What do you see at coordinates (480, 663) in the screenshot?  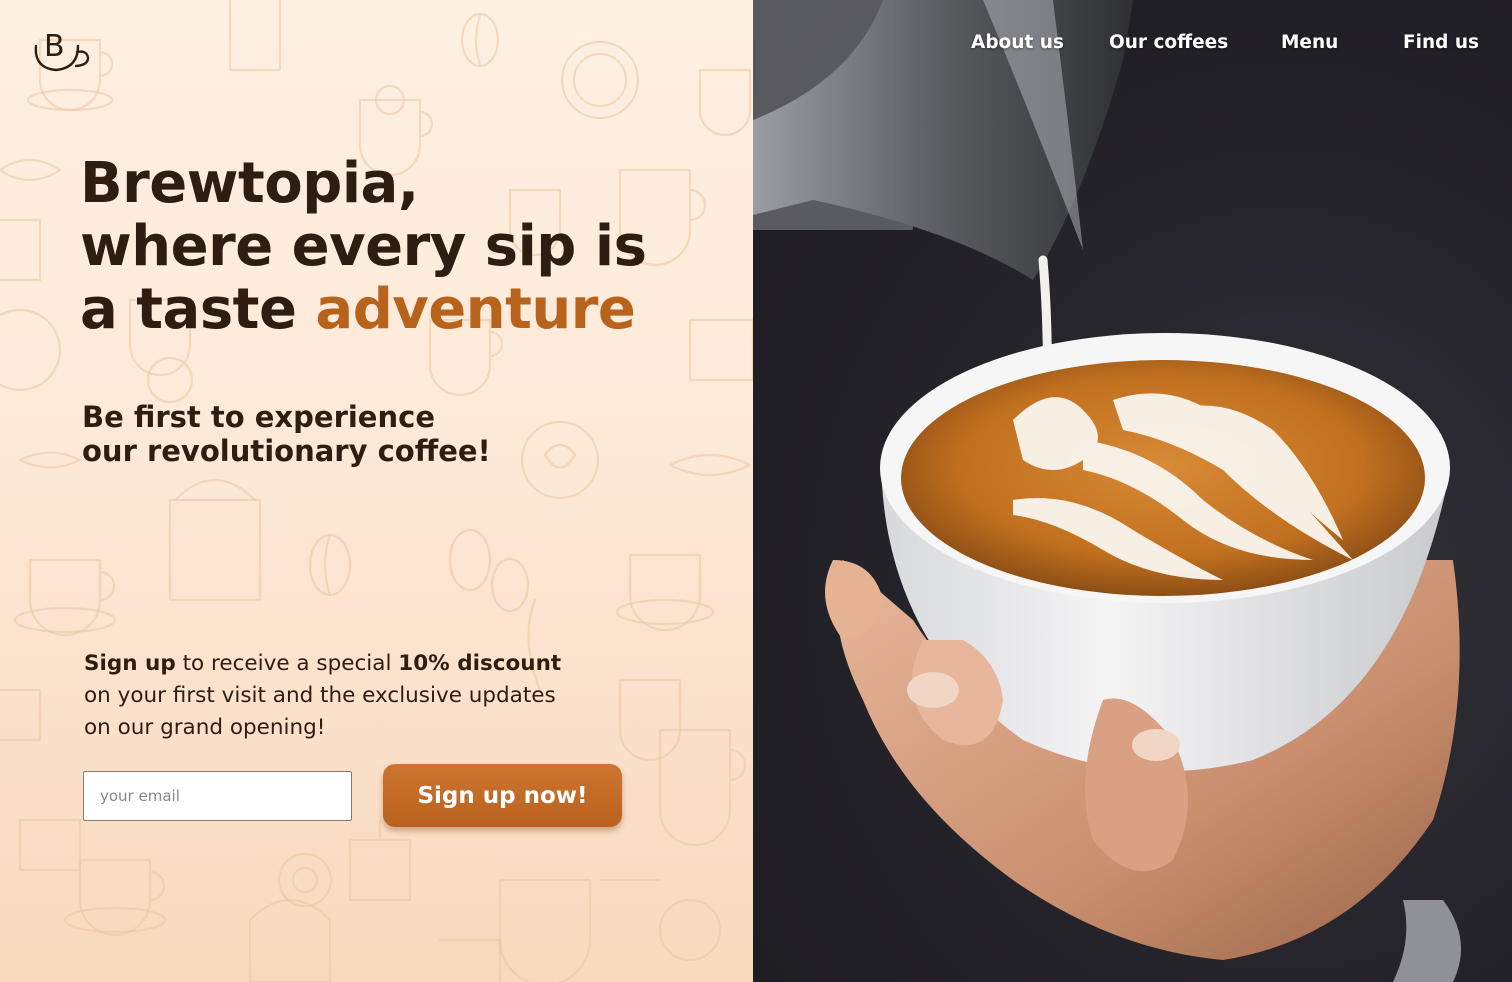 I see `offer-discount-bold: 10% discount` at bounding box center [480, 663].